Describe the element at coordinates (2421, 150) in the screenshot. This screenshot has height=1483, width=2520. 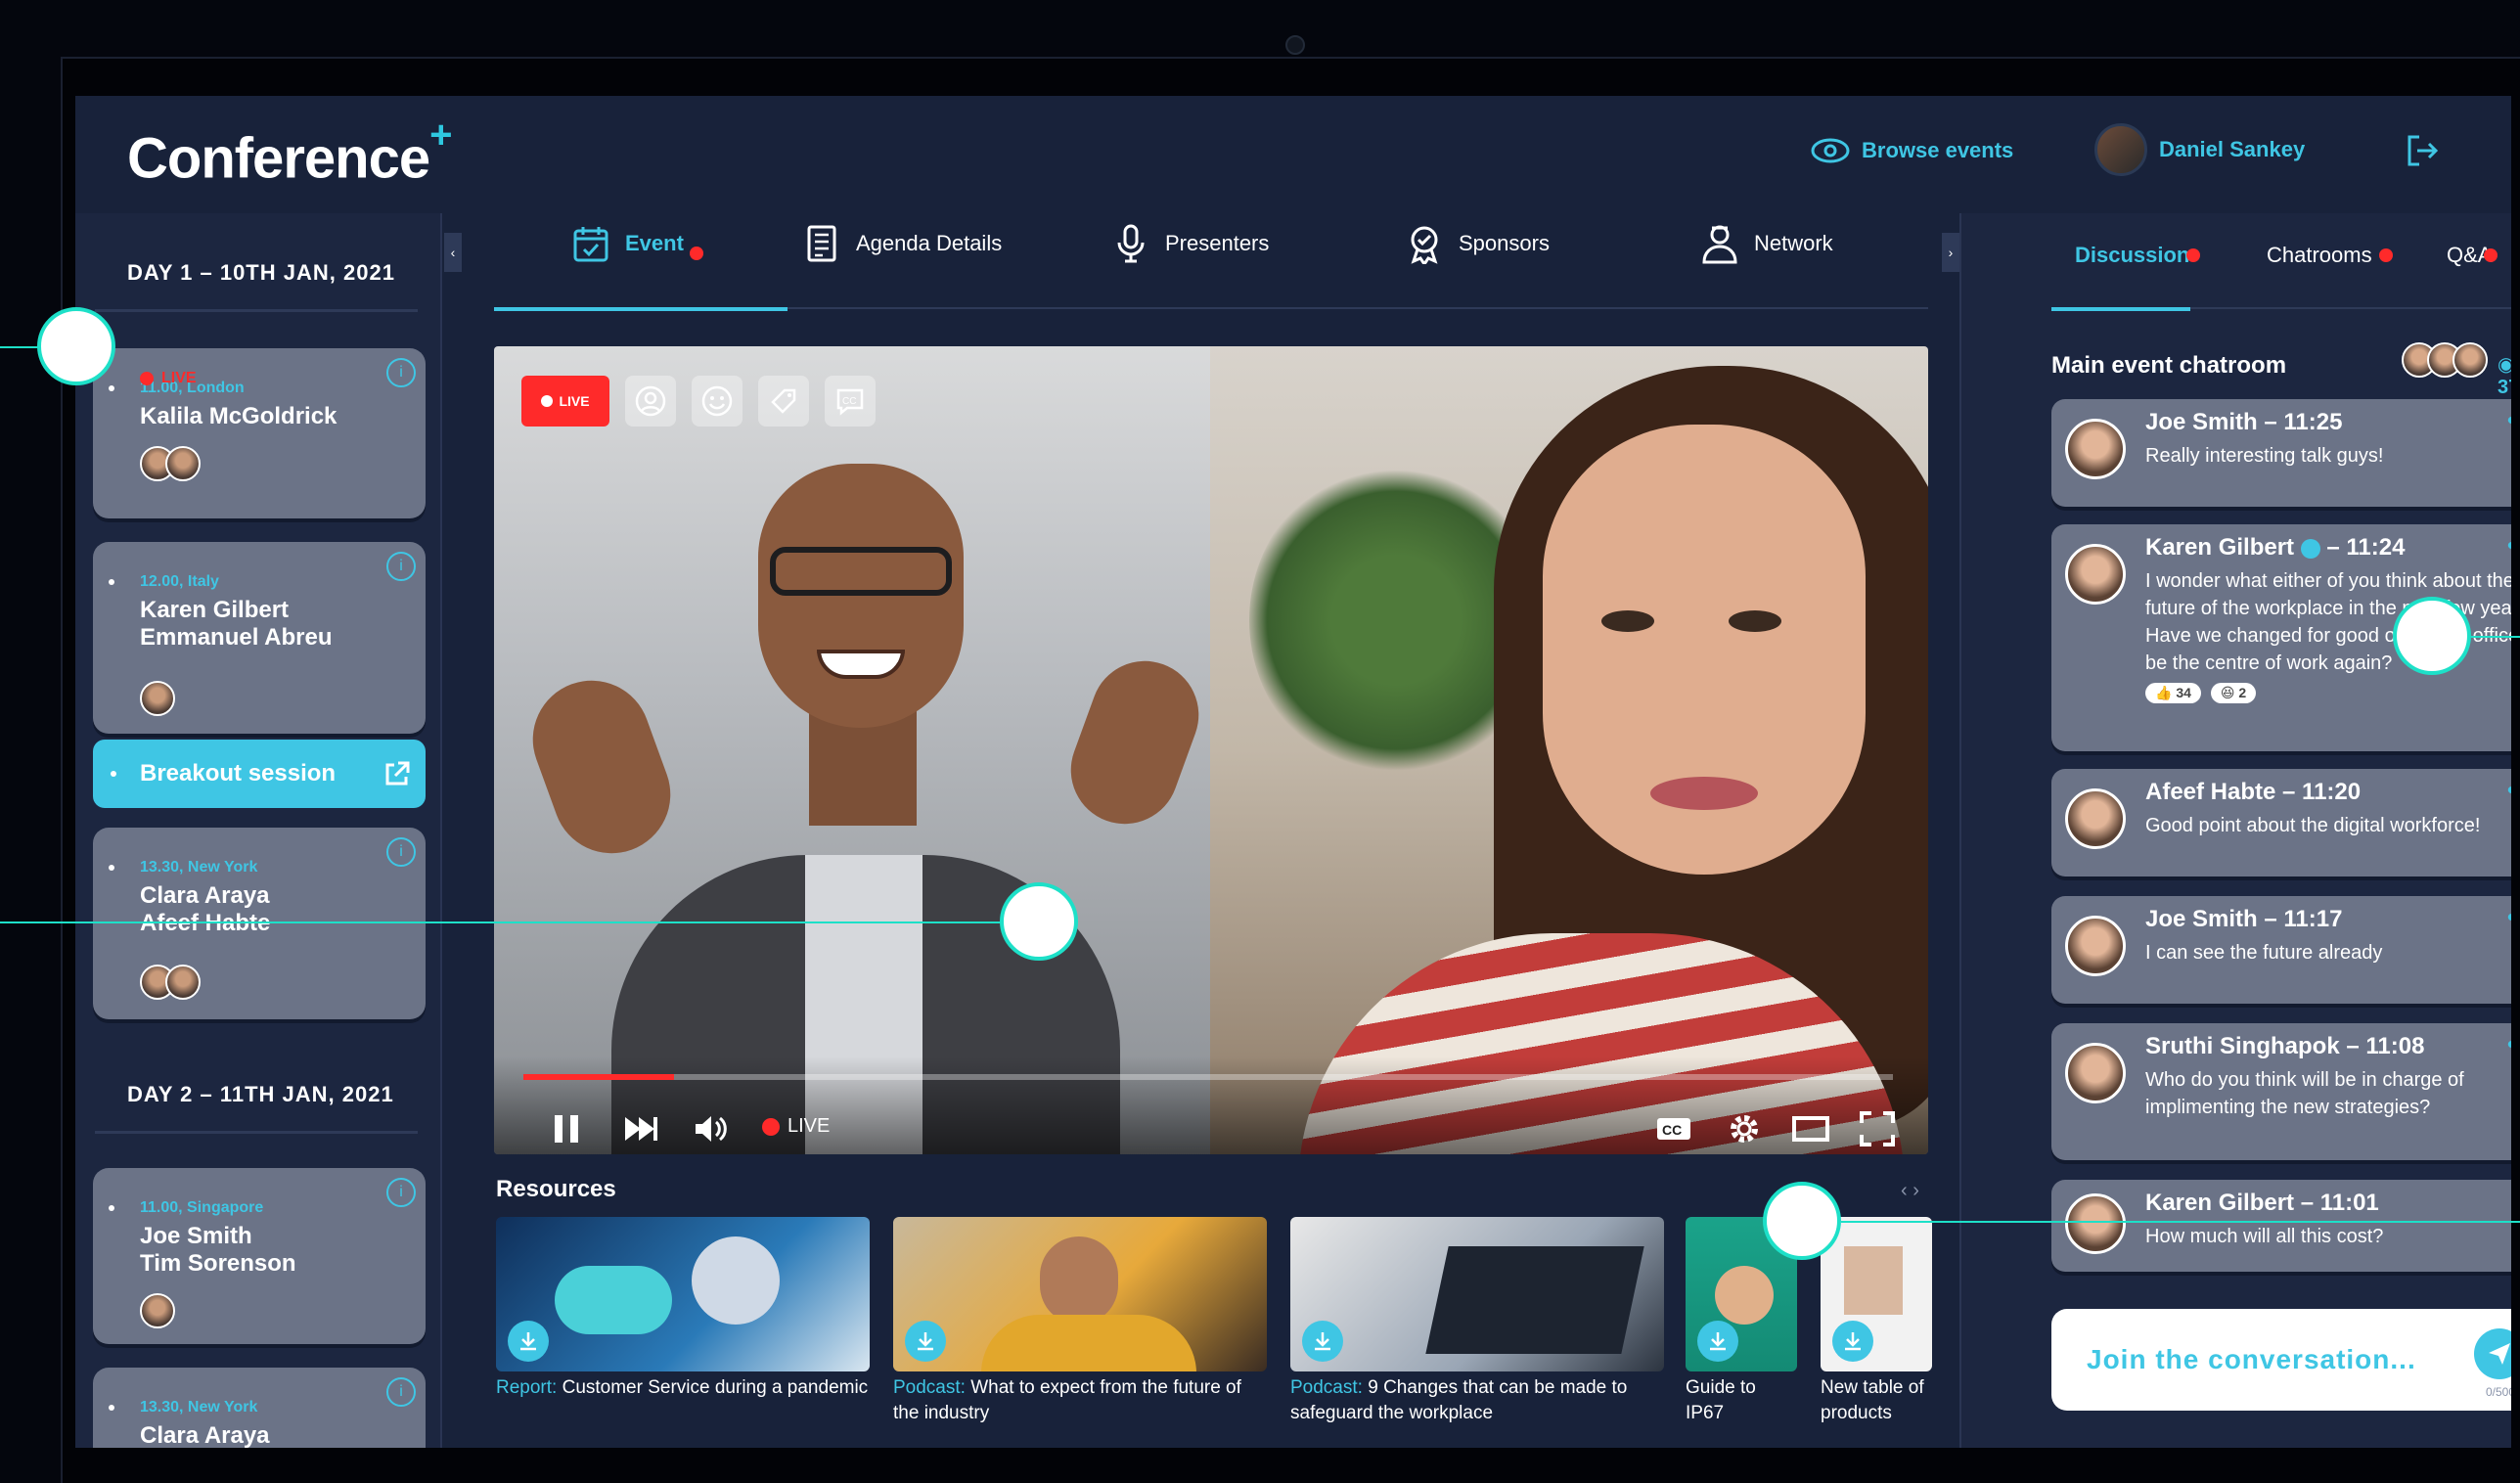
I see `logout-icon` at that location.